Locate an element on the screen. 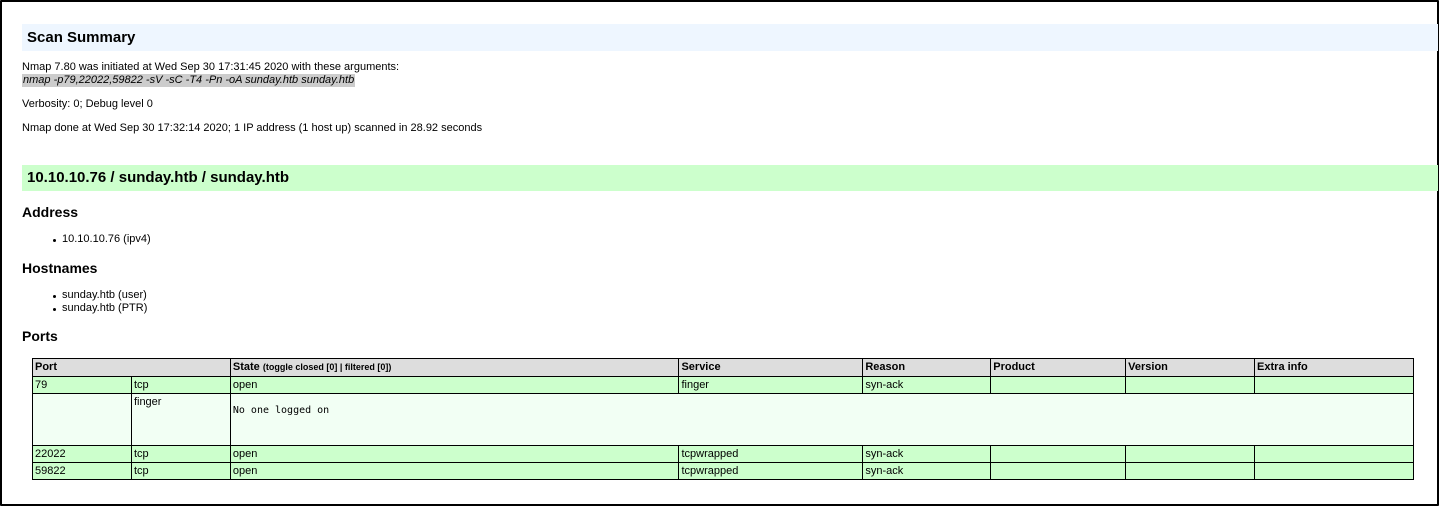  verbosity-text: Verbosity: 0; Debug level 0 is located at coordinates (87, 104).